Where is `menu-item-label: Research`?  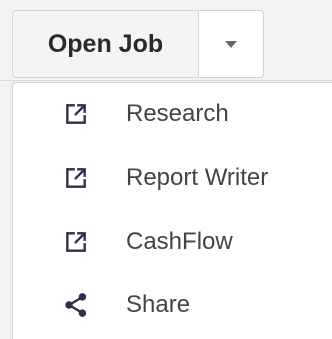 menu-item-label: Research is located at coordinates (177, 113).